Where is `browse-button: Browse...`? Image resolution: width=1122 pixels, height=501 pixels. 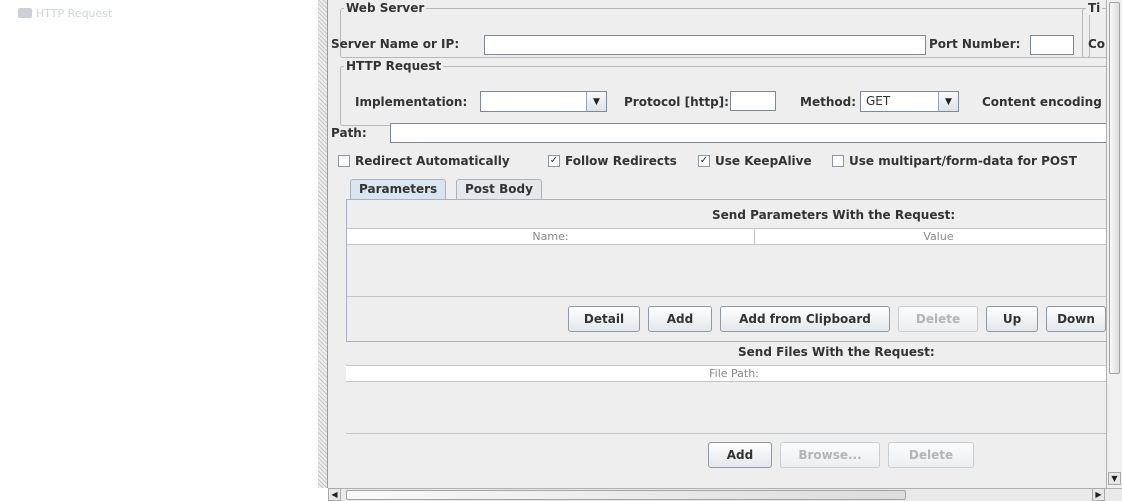 browse-button: Browse... is located at coordinates (830, 455).